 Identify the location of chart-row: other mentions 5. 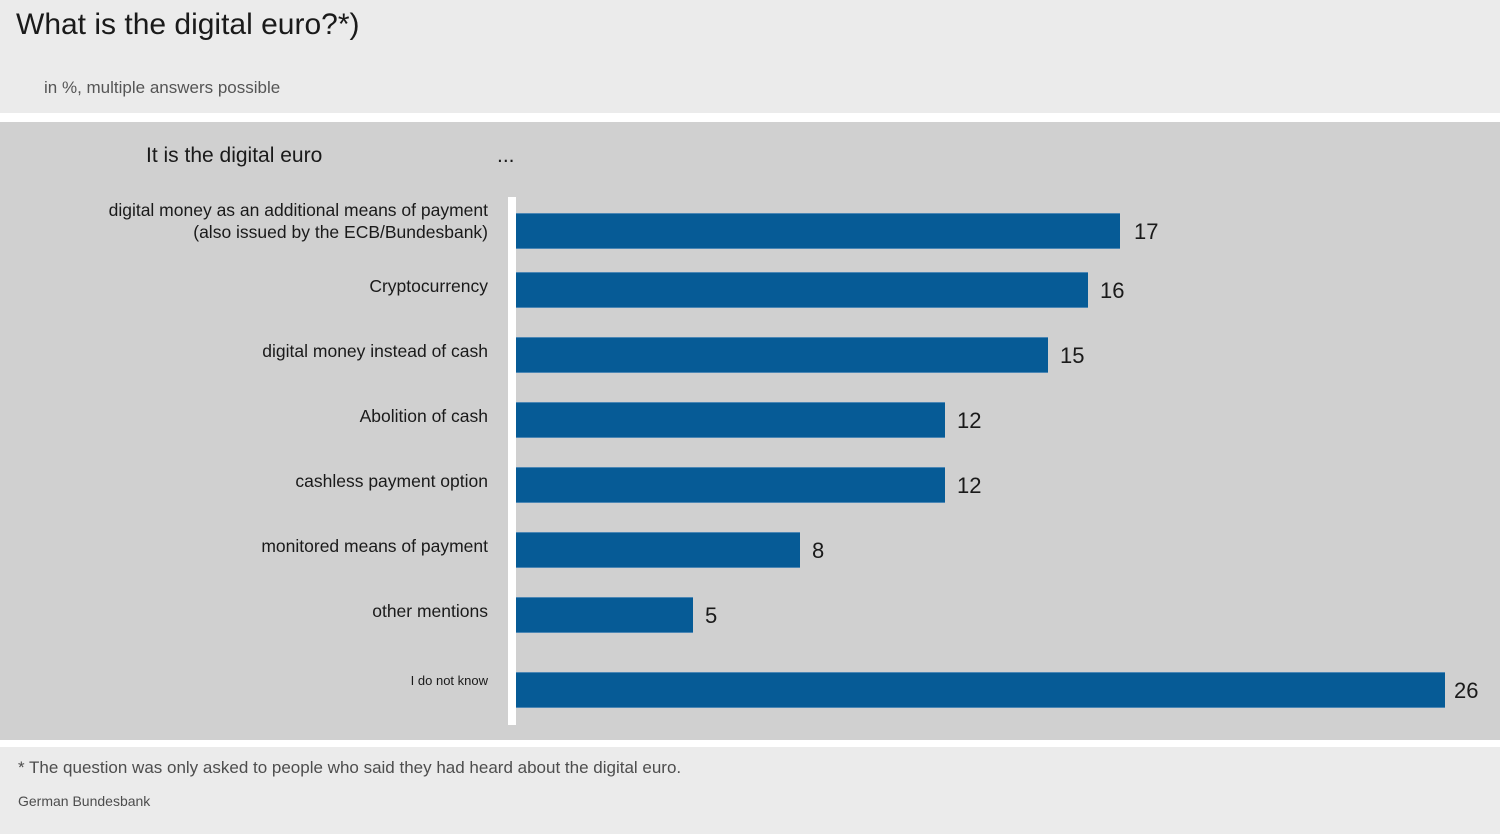
(750, 613).